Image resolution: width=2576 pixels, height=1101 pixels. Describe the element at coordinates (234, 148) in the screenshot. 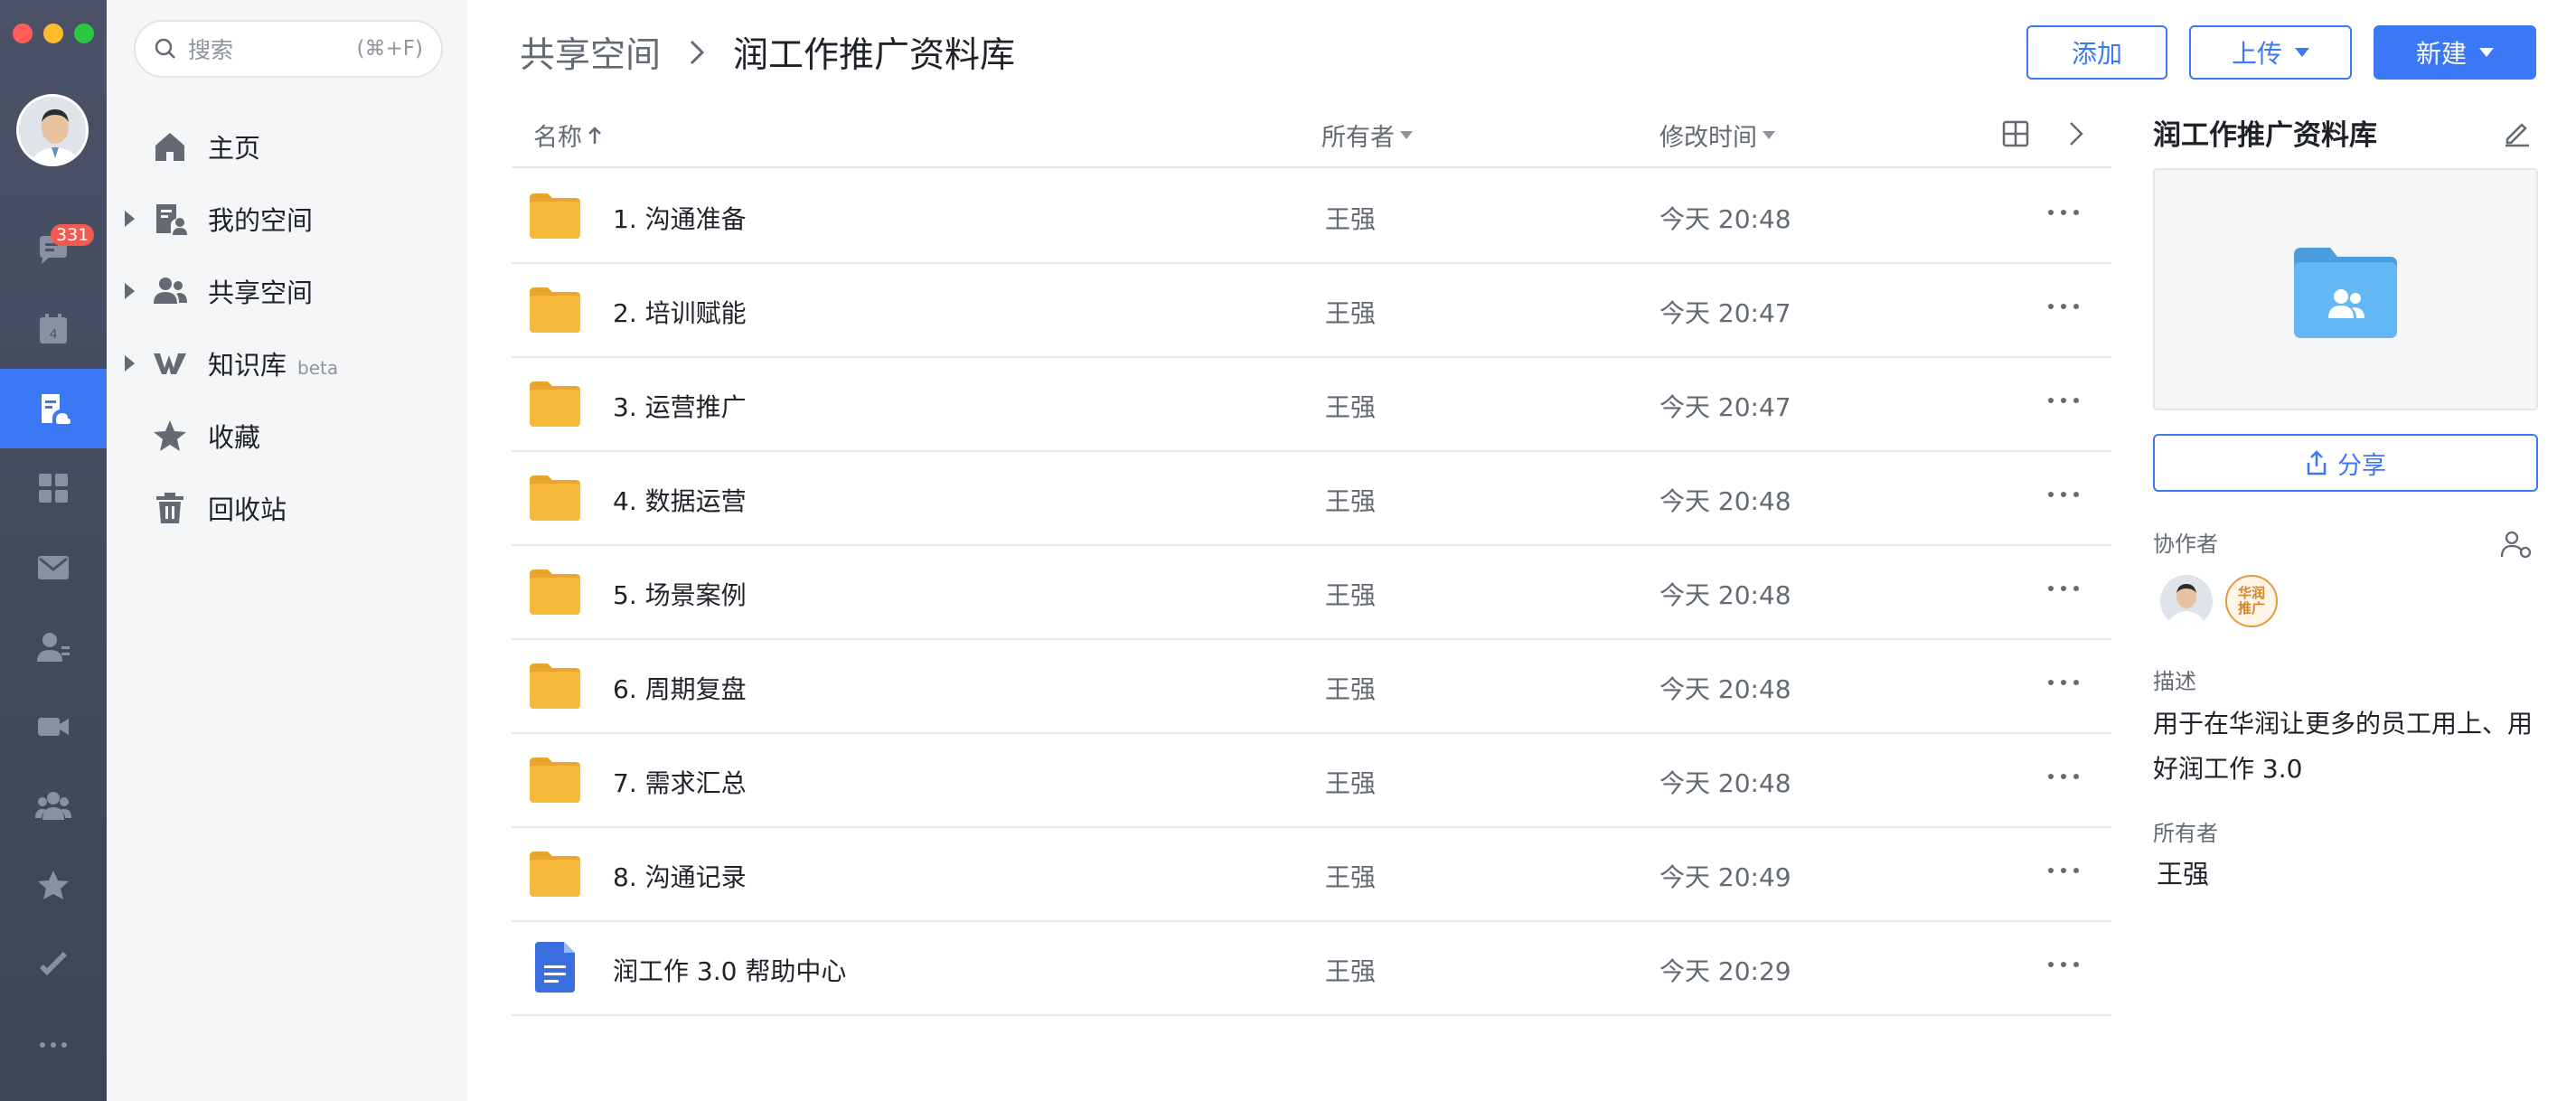

I see `nav-item-label: 主页` at that location.